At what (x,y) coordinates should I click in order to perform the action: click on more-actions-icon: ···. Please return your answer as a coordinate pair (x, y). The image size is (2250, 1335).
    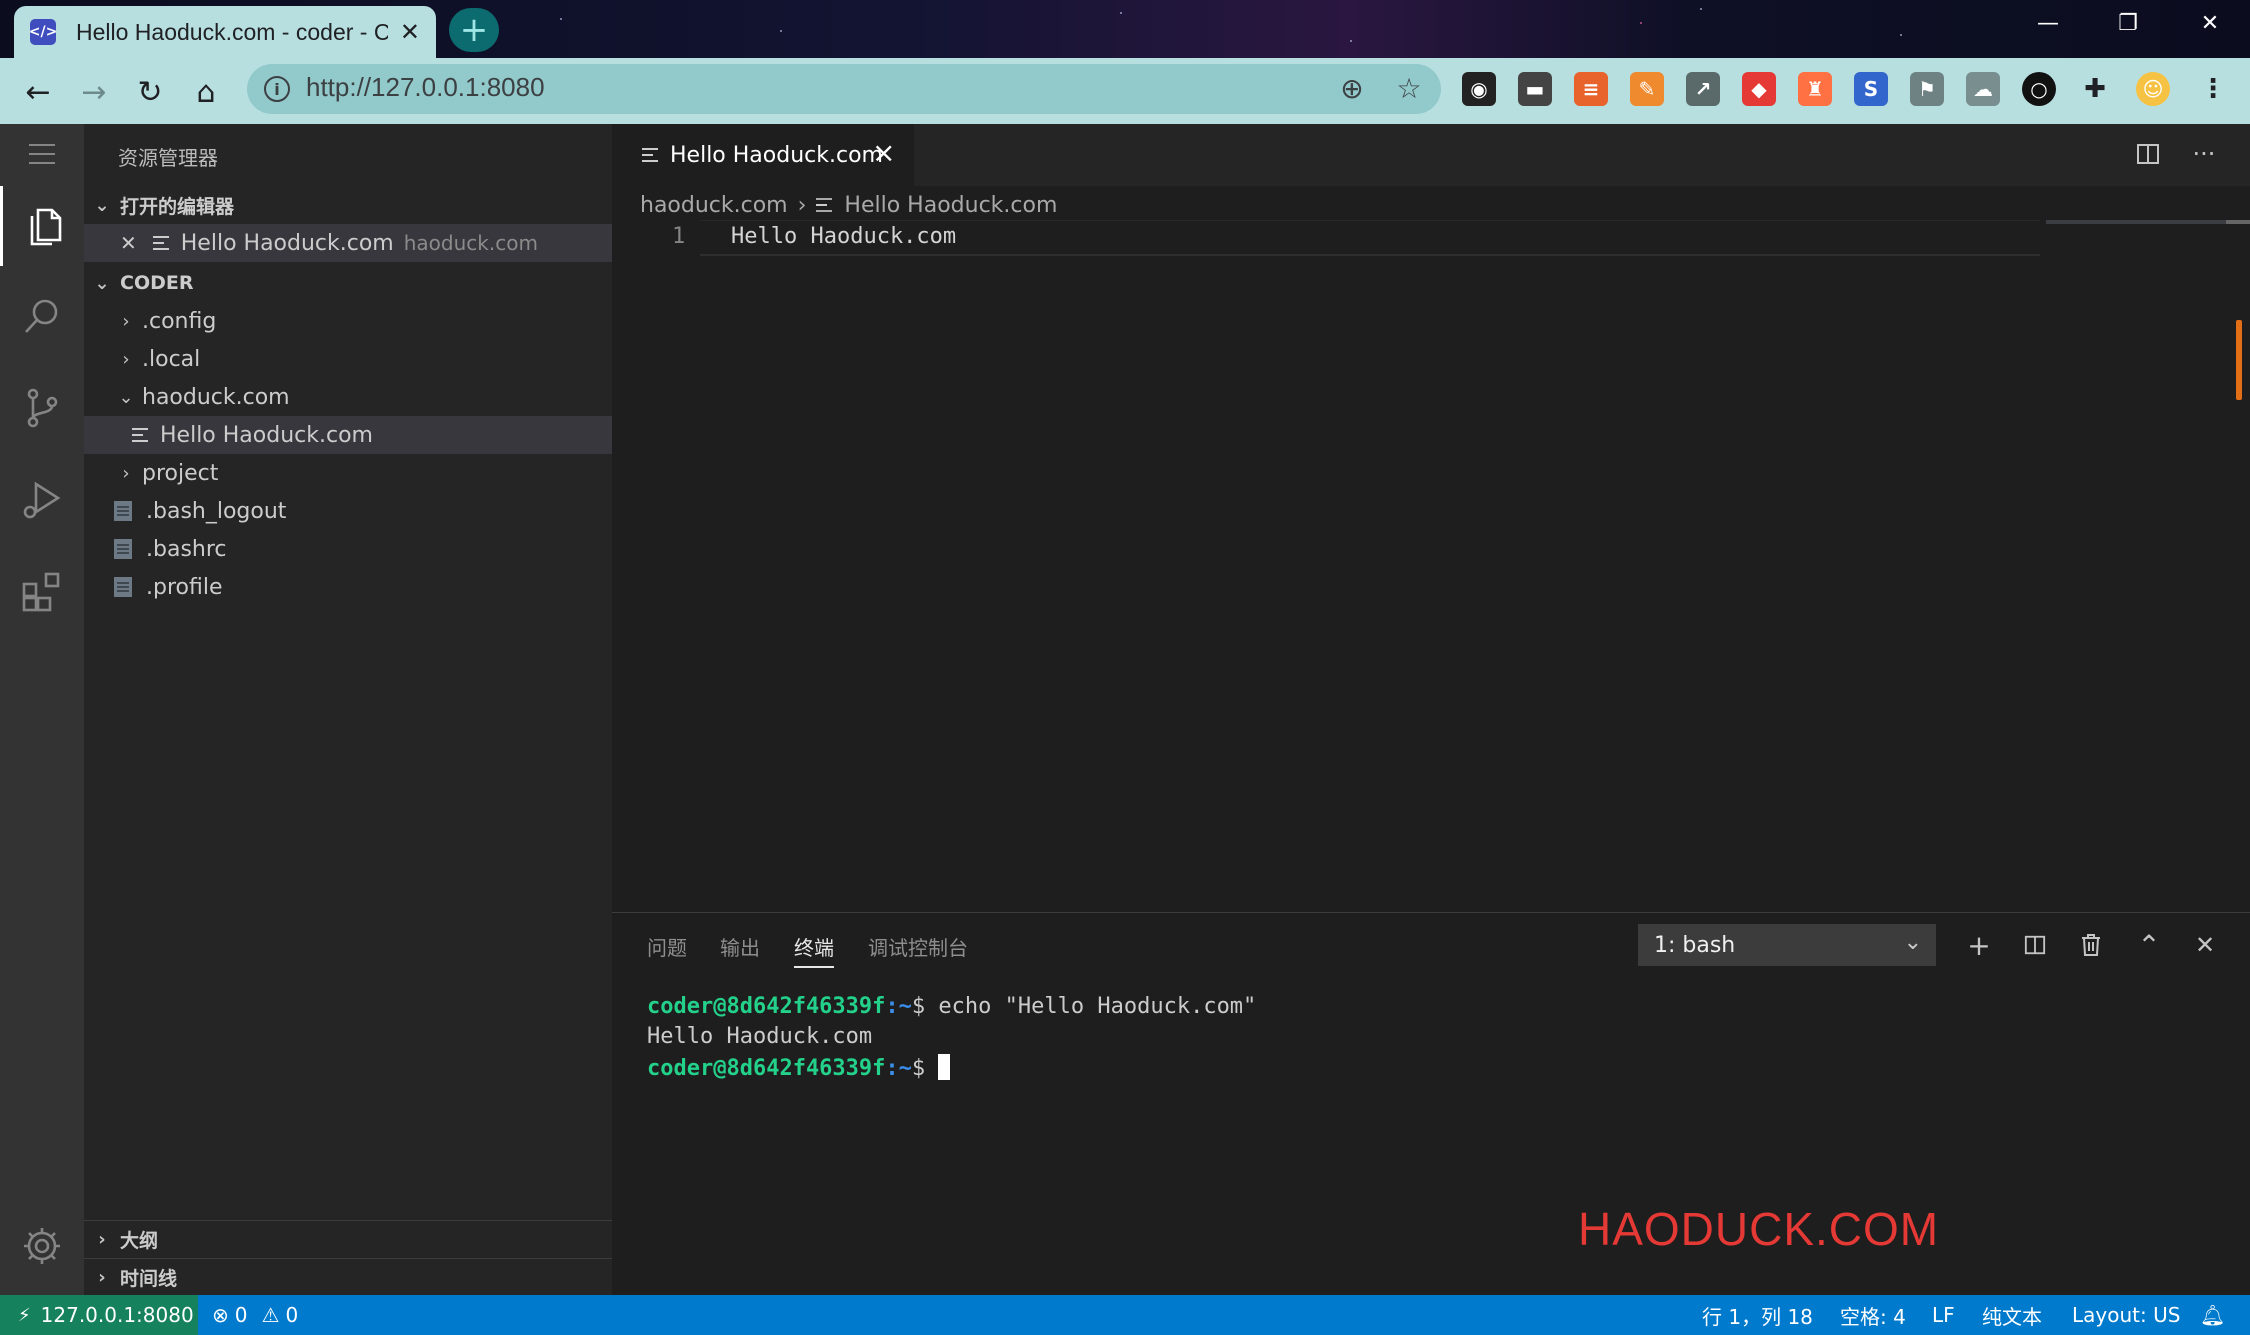
    Looking at the image, I should click on (2204, 154).